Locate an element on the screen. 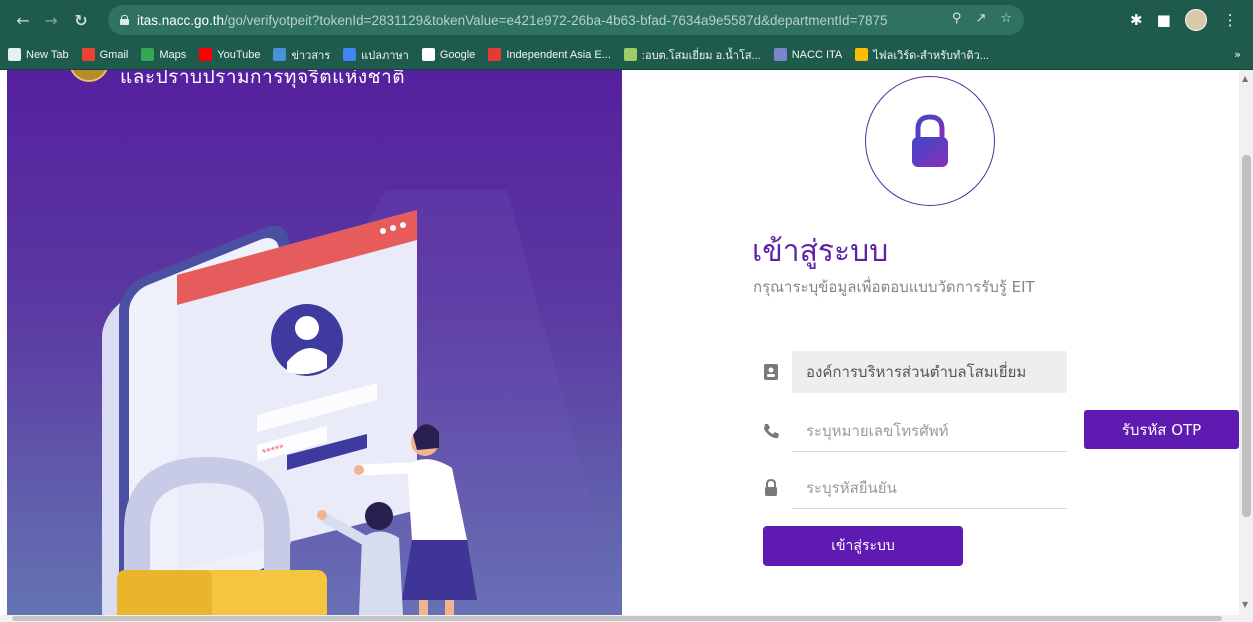 The height and width of the screenshot is (622, 1253). lock-small-icon is located at coordinates (771, 488).